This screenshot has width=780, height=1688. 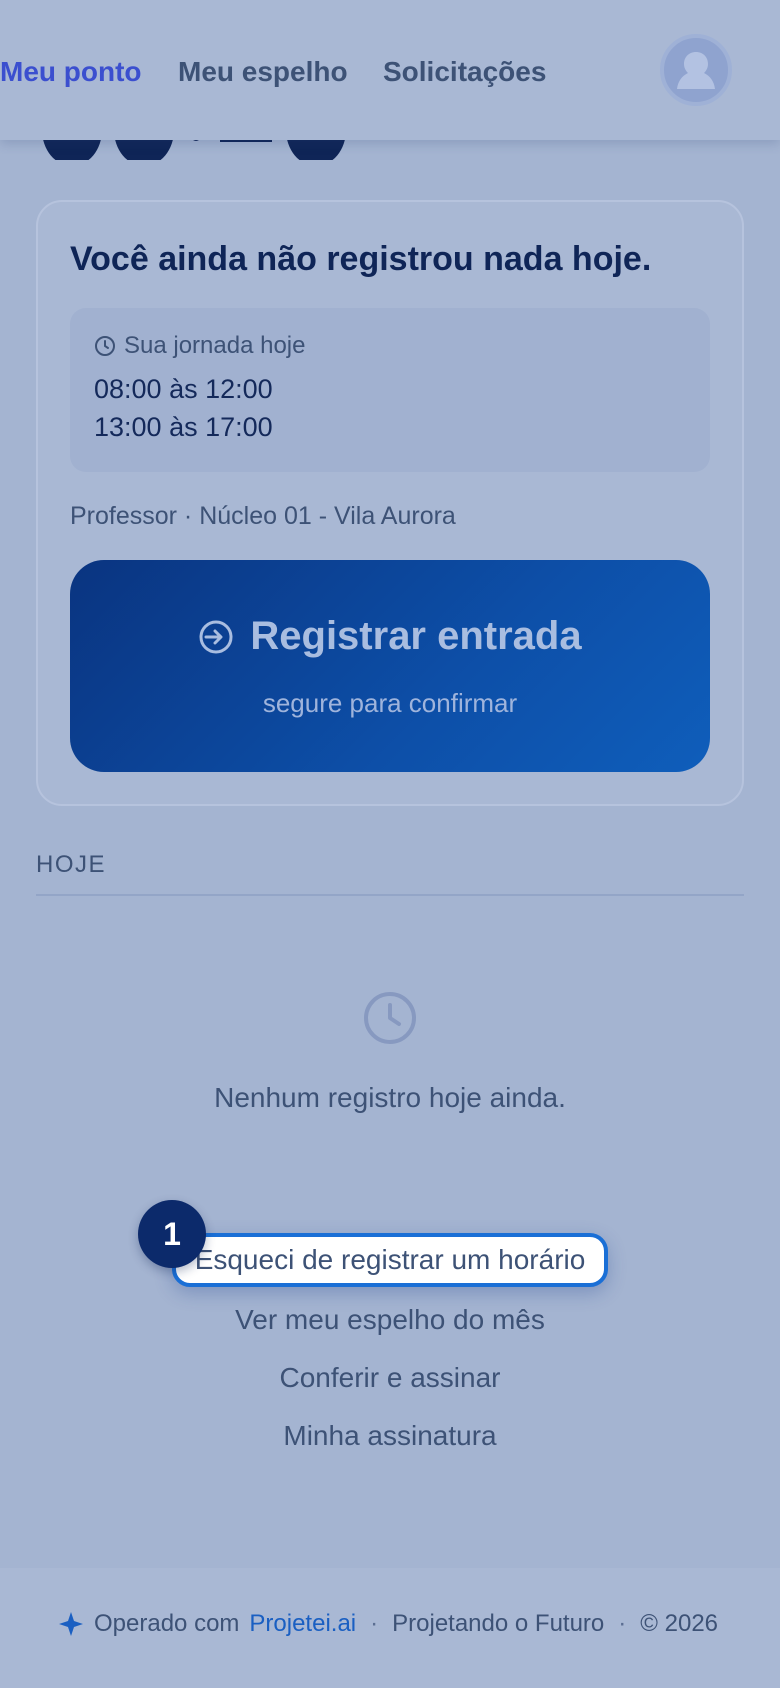 I want to click on journey-header: Sua jornada hoje, so click(x=199, y=346).